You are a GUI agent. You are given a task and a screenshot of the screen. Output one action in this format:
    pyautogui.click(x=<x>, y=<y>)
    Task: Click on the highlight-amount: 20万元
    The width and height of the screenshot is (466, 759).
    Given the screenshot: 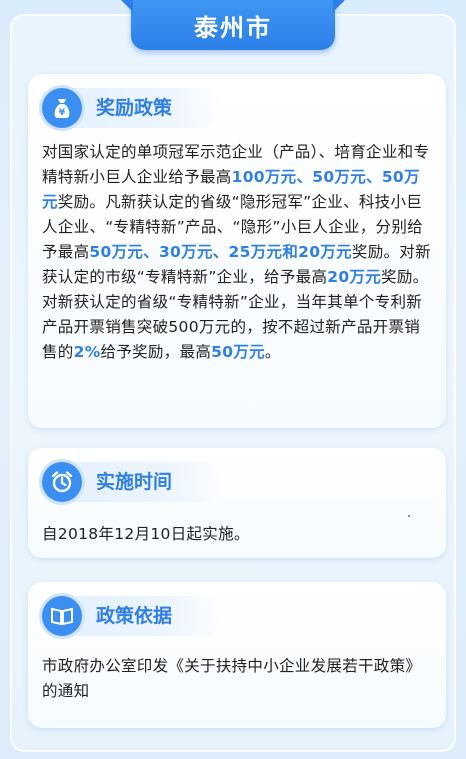 What is the action you would take?
    pyautogui.click(x=354, y=277)
    